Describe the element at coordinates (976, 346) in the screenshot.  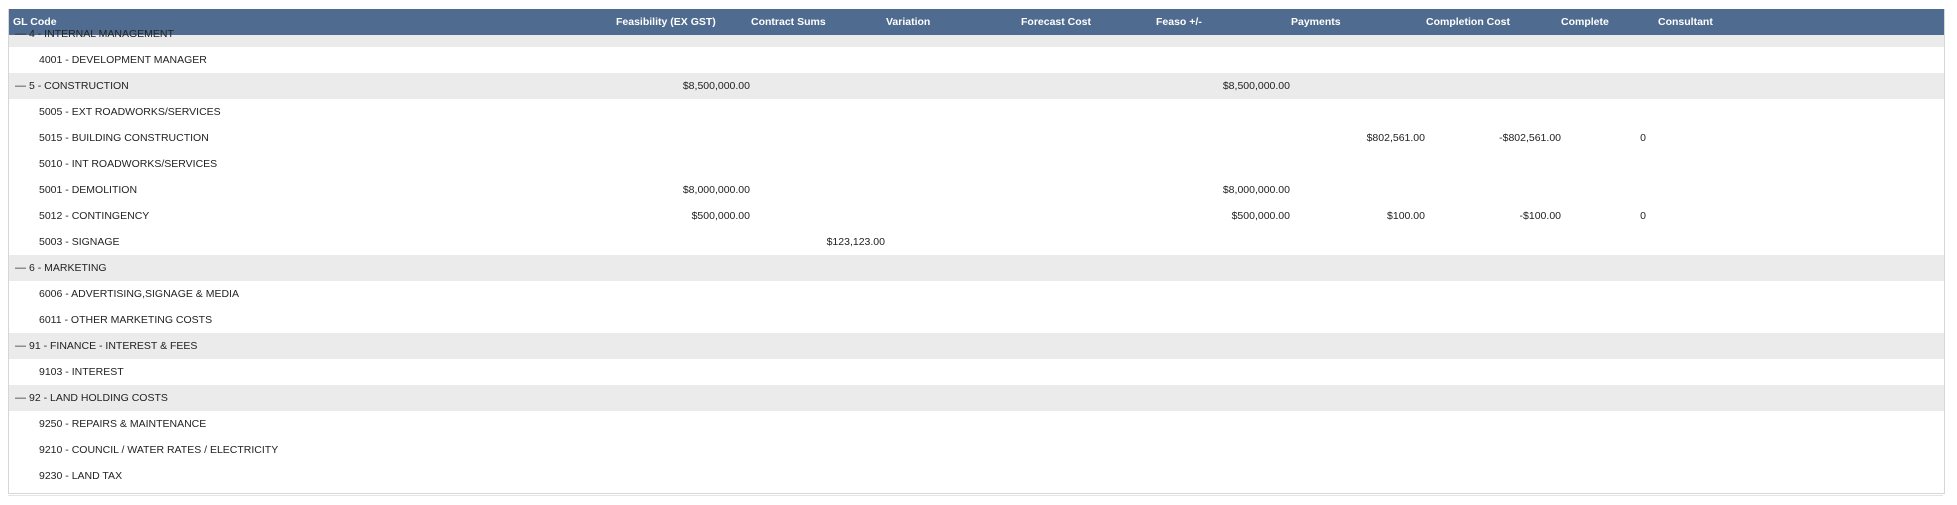
I see `group-row: — 91 - FINANCE - INTEREST & FEES` at that location.